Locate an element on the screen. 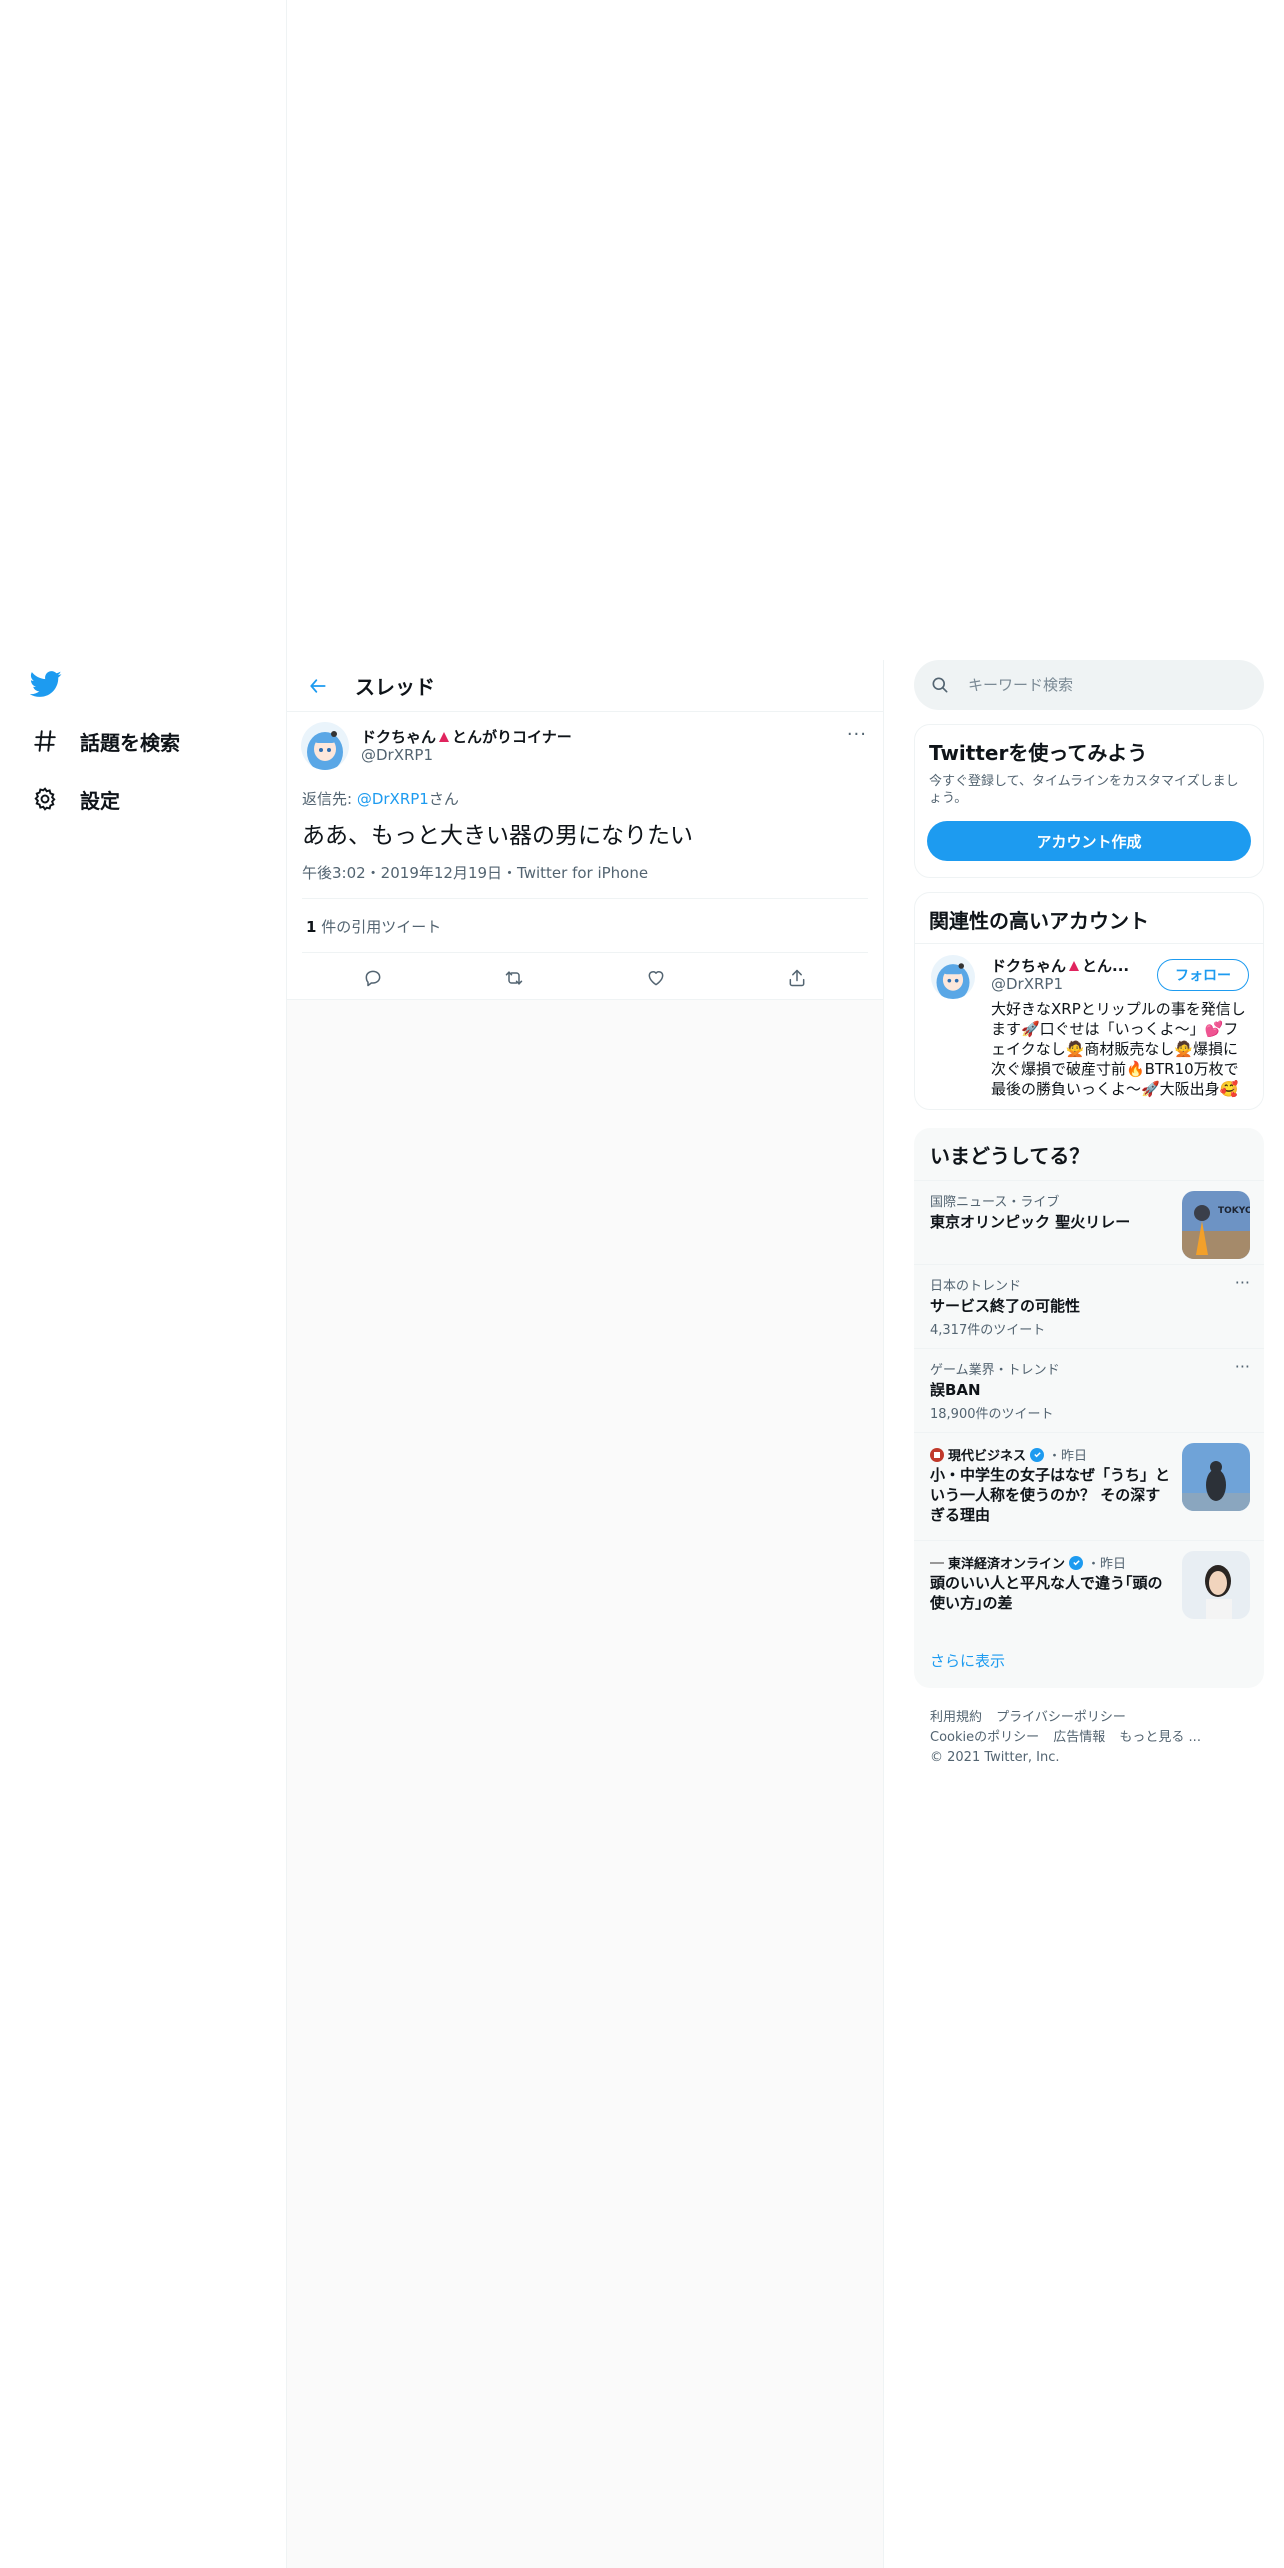 This screenshot has height=2568, width=1284. cookie-link: Cookieのポリシー is located at coordinates (984, 1737).